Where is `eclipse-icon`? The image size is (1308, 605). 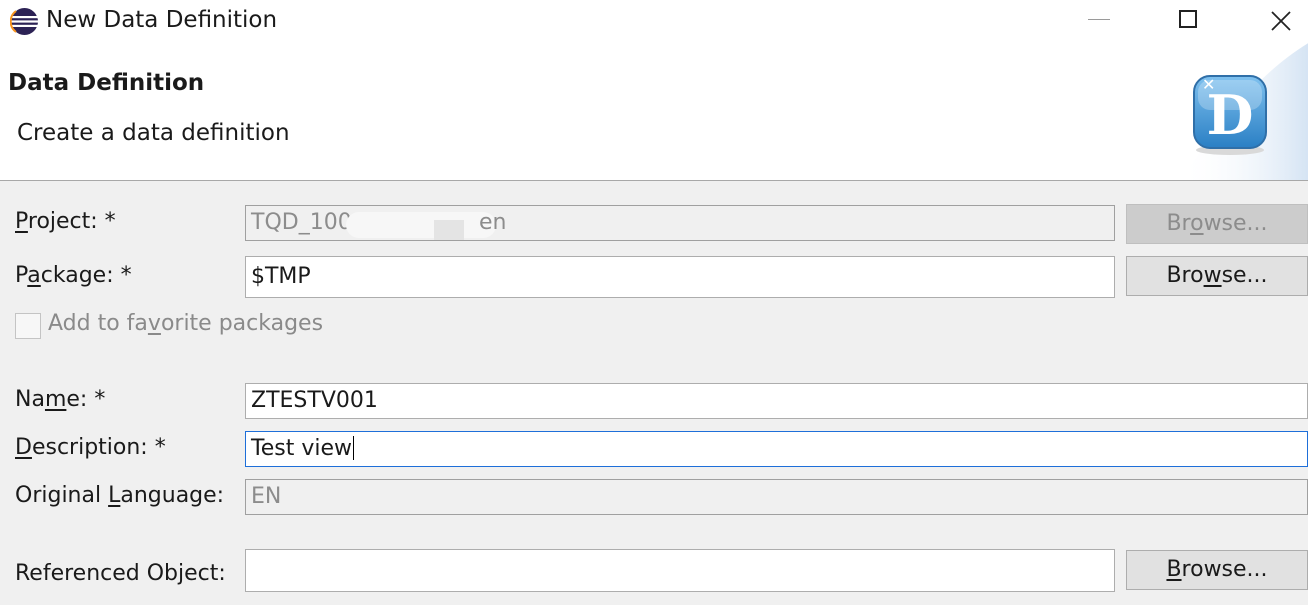 eclipse-icon is located at coordinates (24, 21).